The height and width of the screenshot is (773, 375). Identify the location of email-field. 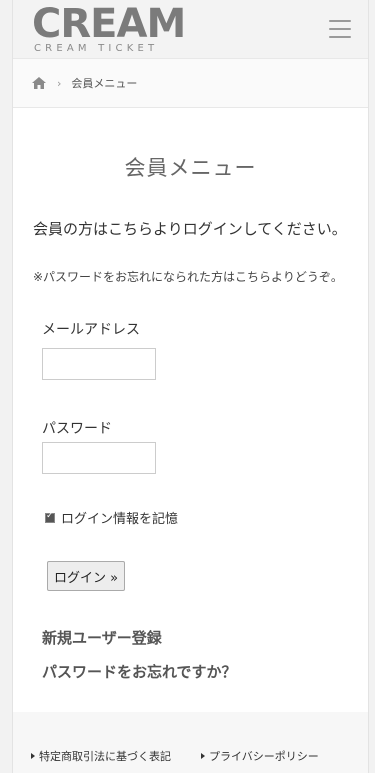
(99, 364).